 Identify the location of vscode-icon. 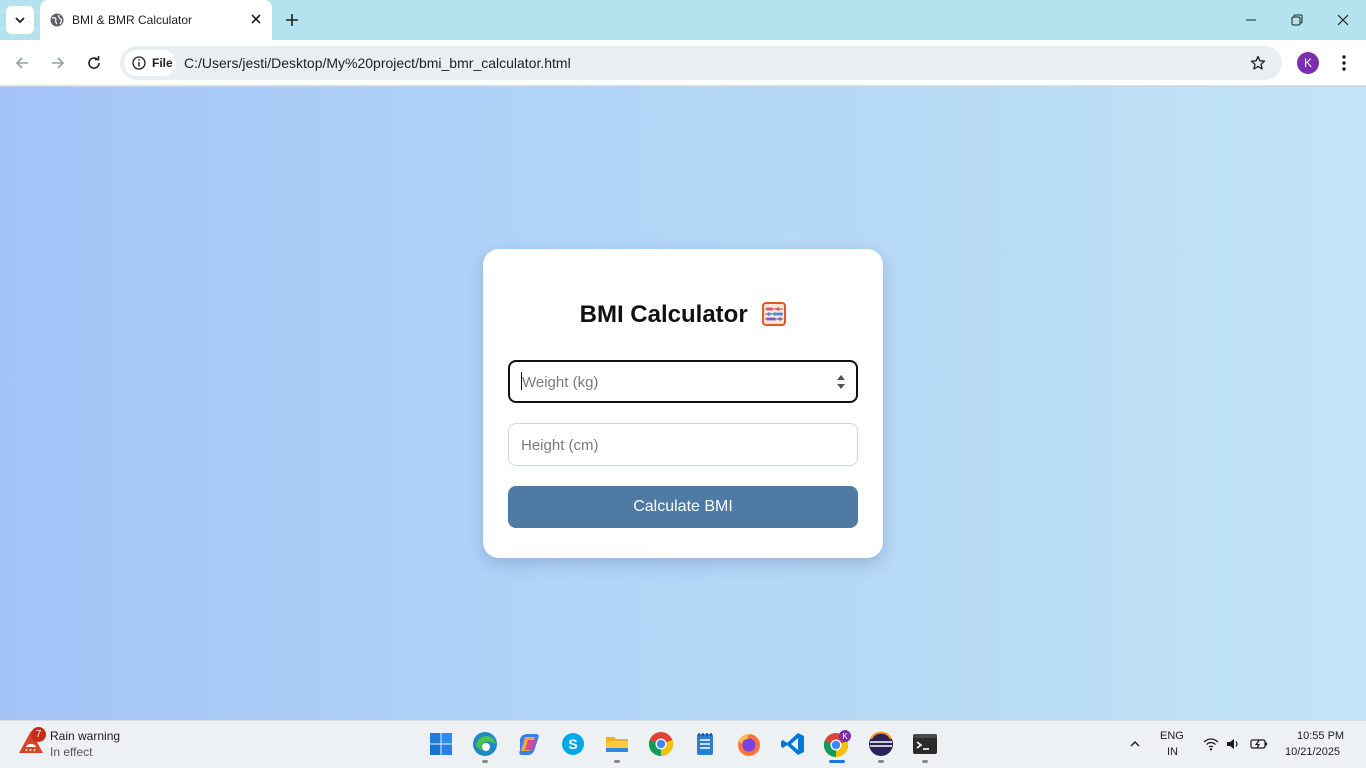
(792, 744).